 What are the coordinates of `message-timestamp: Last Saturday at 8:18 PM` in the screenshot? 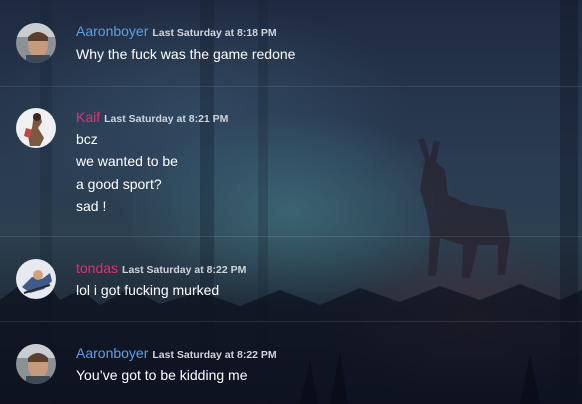 It's located at (214, 33).